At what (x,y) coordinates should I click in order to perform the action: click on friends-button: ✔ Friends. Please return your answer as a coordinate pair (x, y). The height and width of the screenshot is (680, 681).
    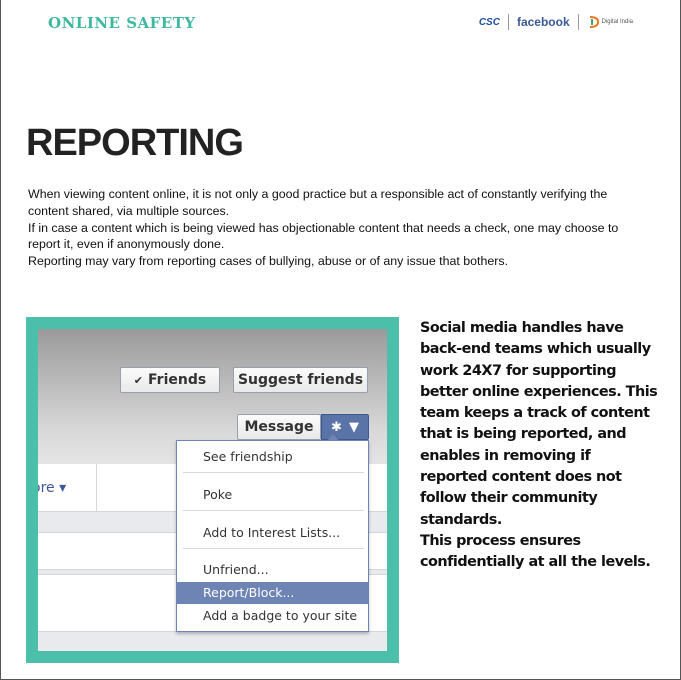
    Looking at the image, I should click on (170, 380).